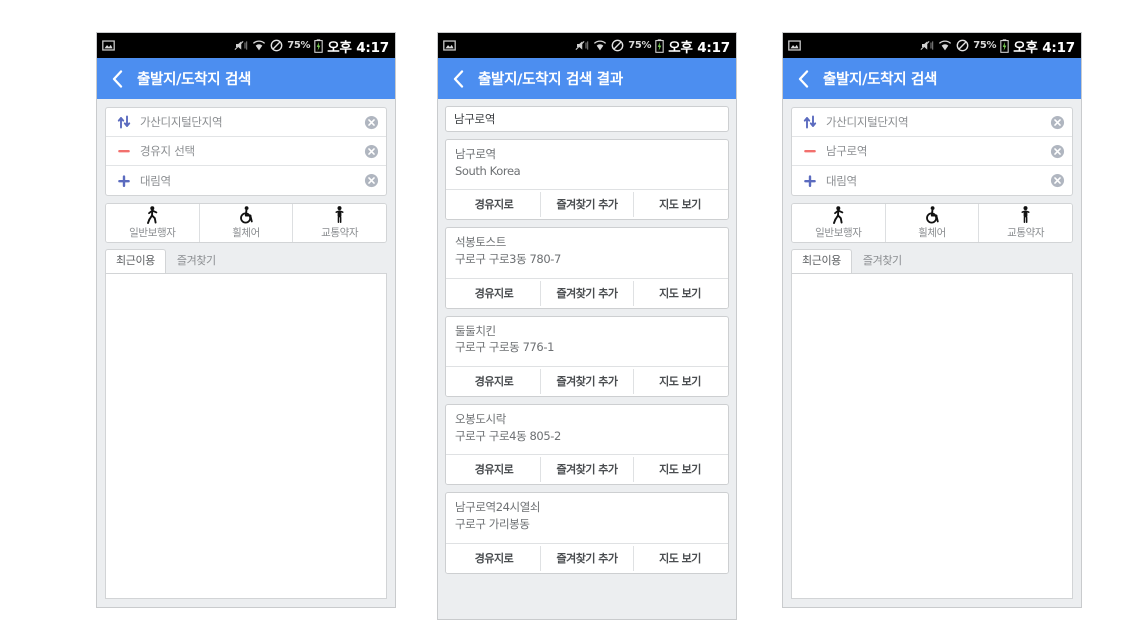  Describe the element at coordinates (550, 80) in the screenshot. I see `page-title: 출발지/도착지 검색 결과` at that location.